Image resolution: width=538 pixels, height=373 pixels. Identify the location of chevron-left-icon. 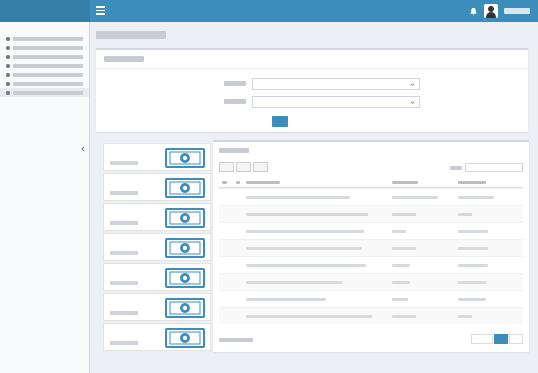
(83, 149).